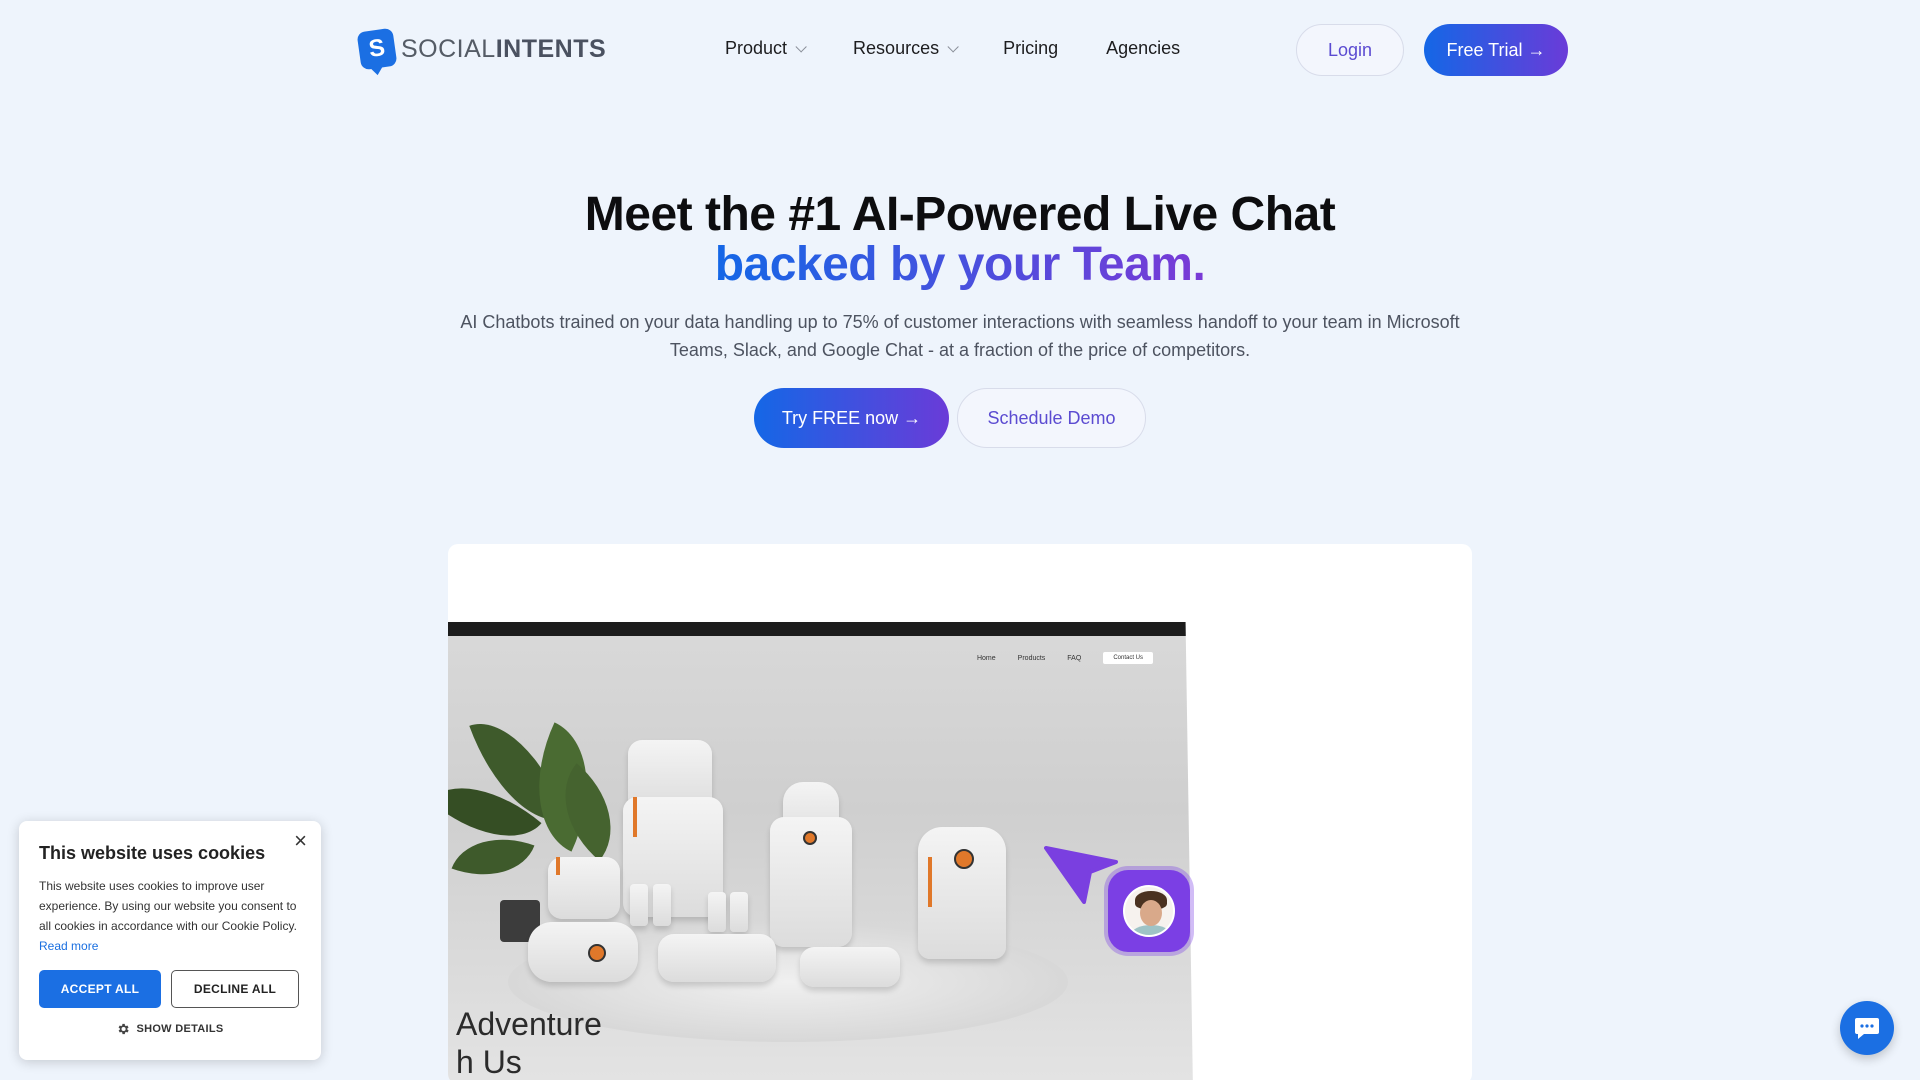 This screenshot has height=1080, width=1920. Describe the element at coordinates (1031, 658) in the screenshot. I see `mock-nav-item: Products` at that location.